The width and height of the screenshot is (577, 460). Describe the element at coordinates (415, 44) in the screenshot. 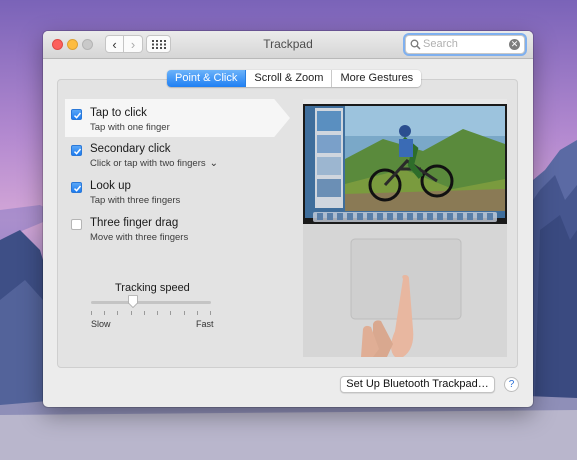

I see `search-icon` at that location.